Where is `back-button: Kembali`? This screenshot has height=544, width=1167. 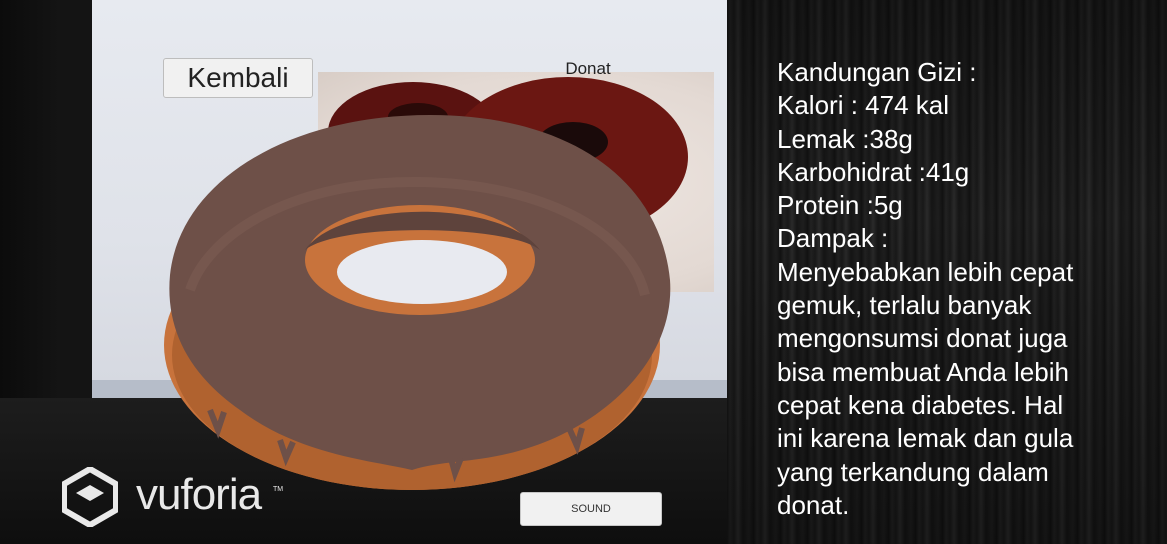
back-button: Kembali is located at coordinates (238, 78).